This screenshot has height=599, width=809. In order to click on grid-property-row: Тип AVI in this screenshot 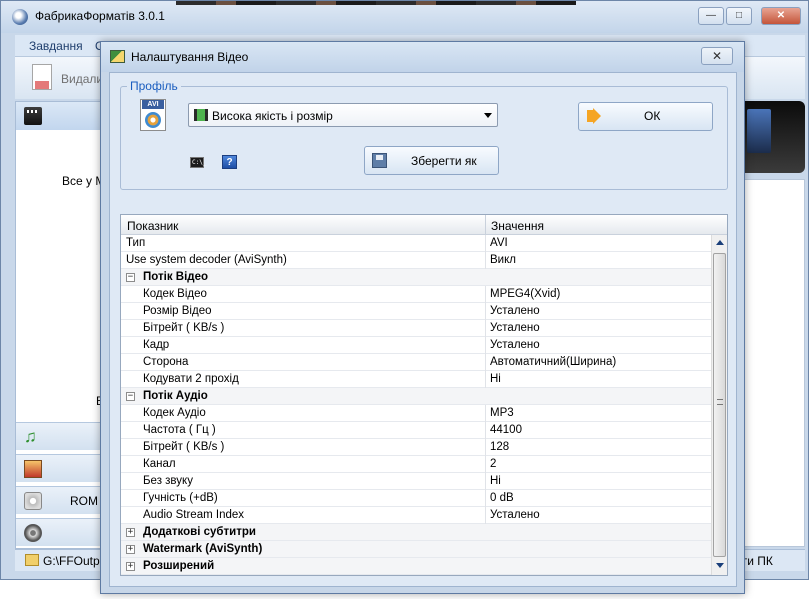, I will do `click(416, 243)`.